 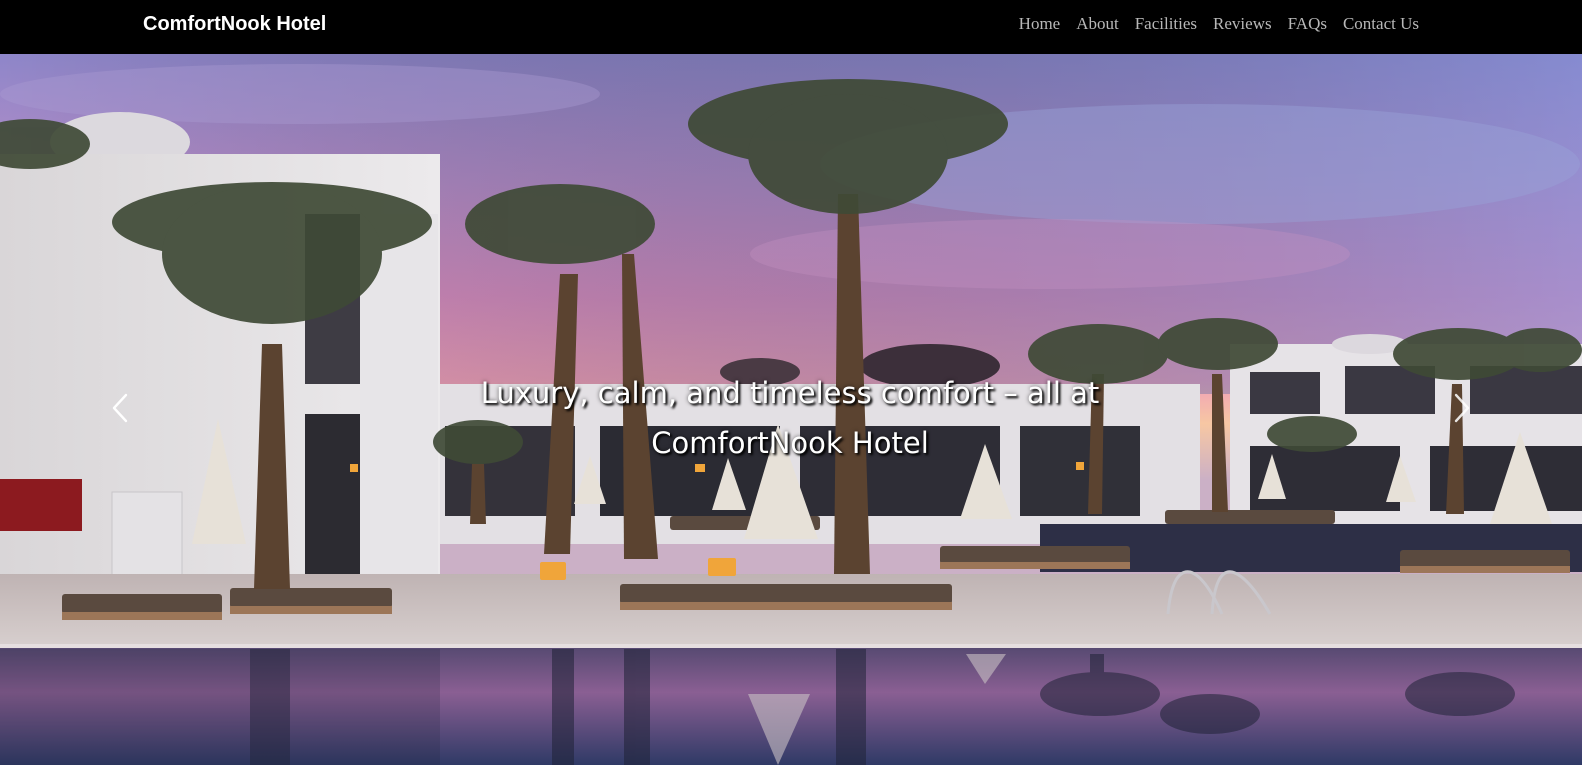 I want to click on nav-link-faqs: FAQs, so click(x=1307, y=23).